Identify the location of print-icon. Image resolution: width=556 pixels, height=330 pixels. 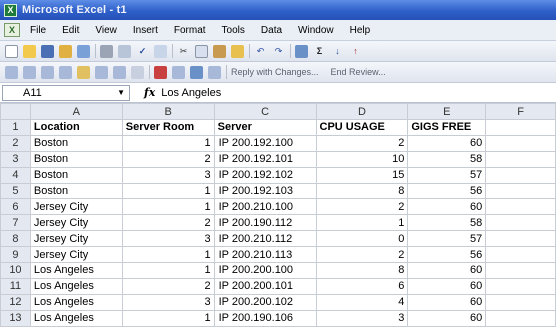
(106, 51).